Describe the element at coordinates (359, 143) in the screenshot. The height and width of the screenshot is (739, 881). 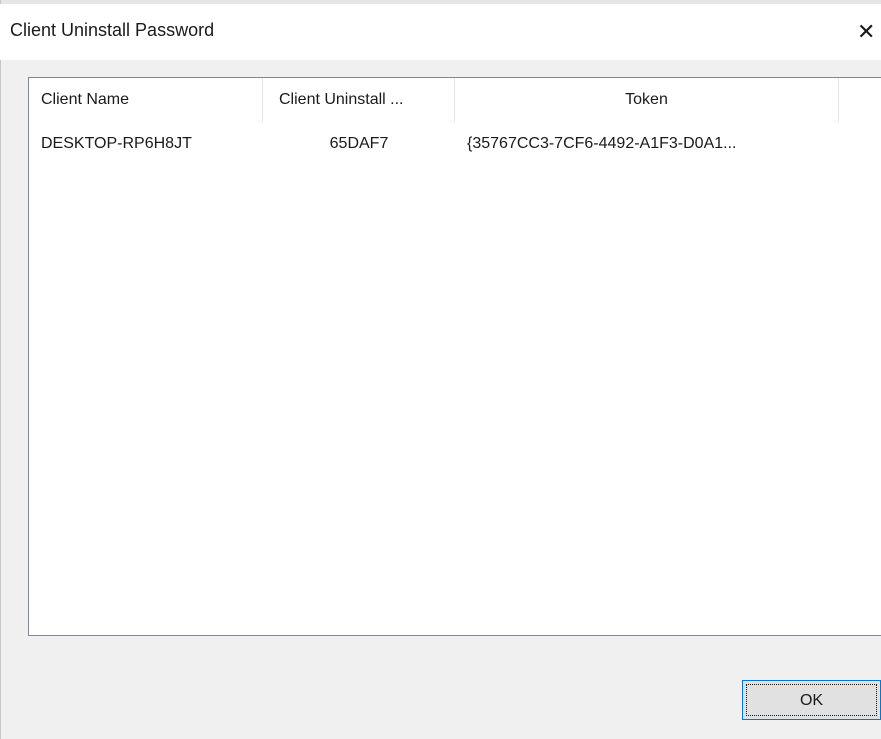
I see `cell-uninstall-password: 65DAF7` at that location.